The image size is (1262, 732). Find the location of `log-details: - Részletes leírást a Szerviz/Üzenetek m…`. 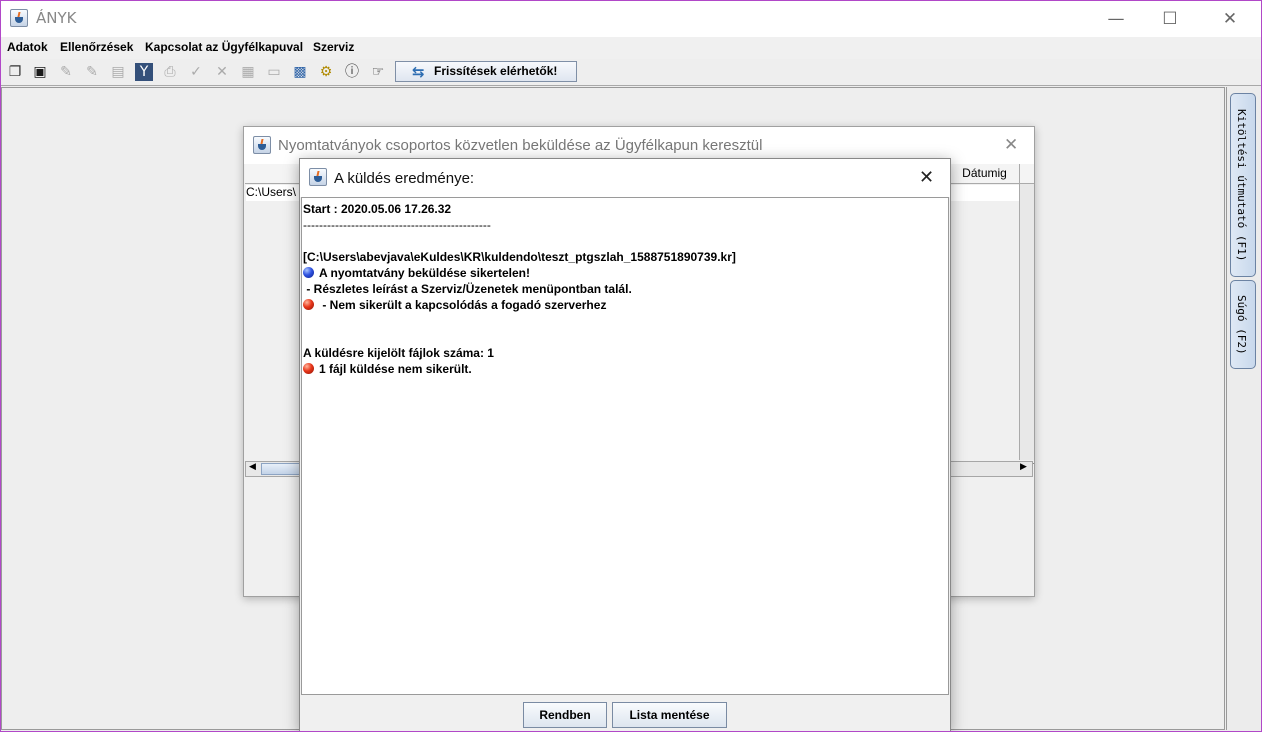

log-details: - Részletes leírást a Szerviz/Üzenetek m… is located at coordinates (467, 289).